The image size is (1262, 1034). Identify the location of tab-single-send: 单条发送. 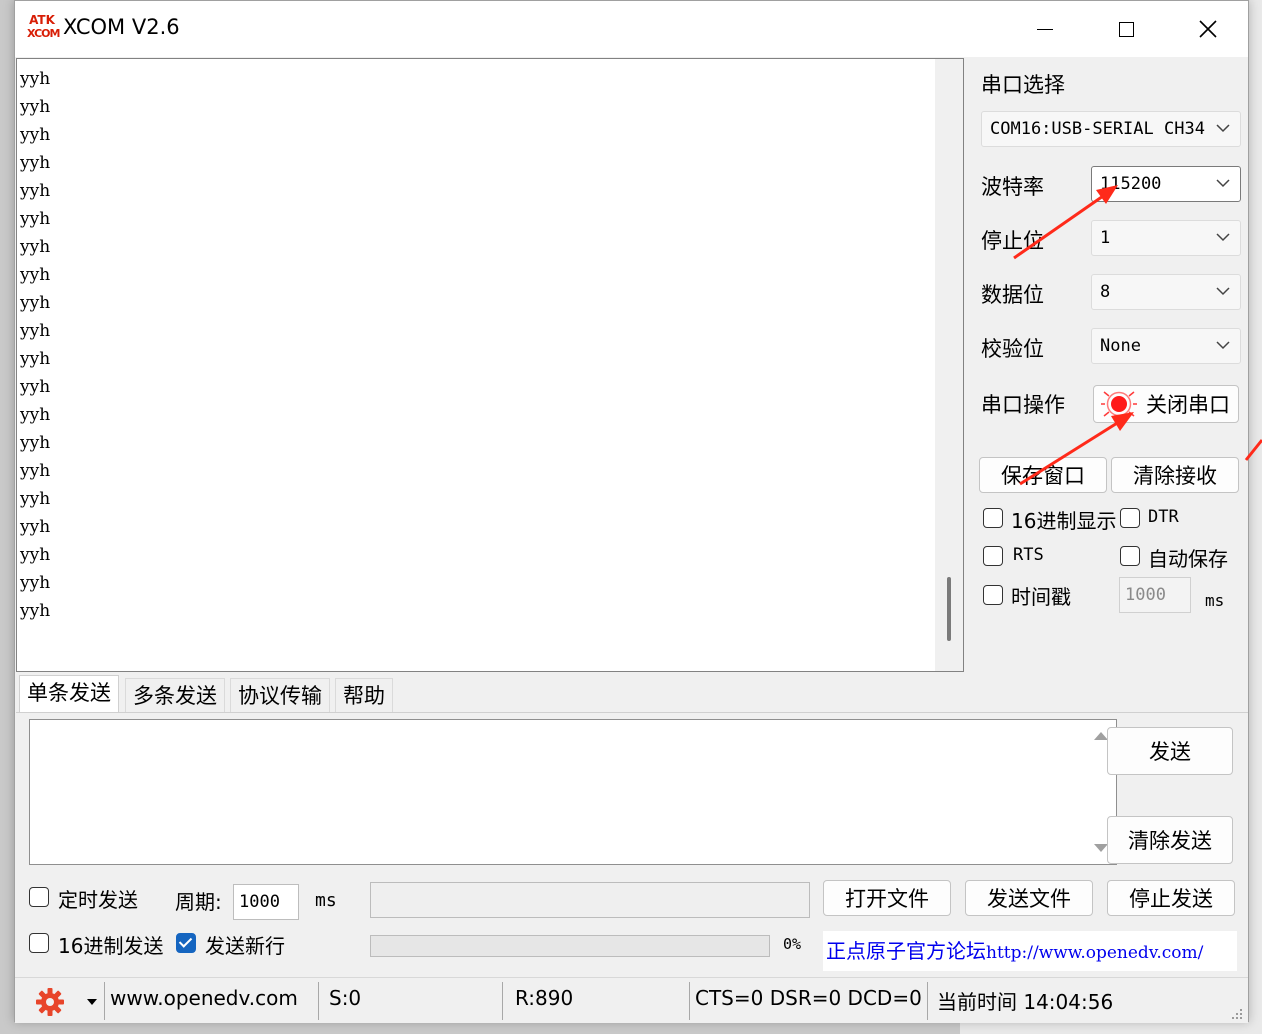
(69, 694).